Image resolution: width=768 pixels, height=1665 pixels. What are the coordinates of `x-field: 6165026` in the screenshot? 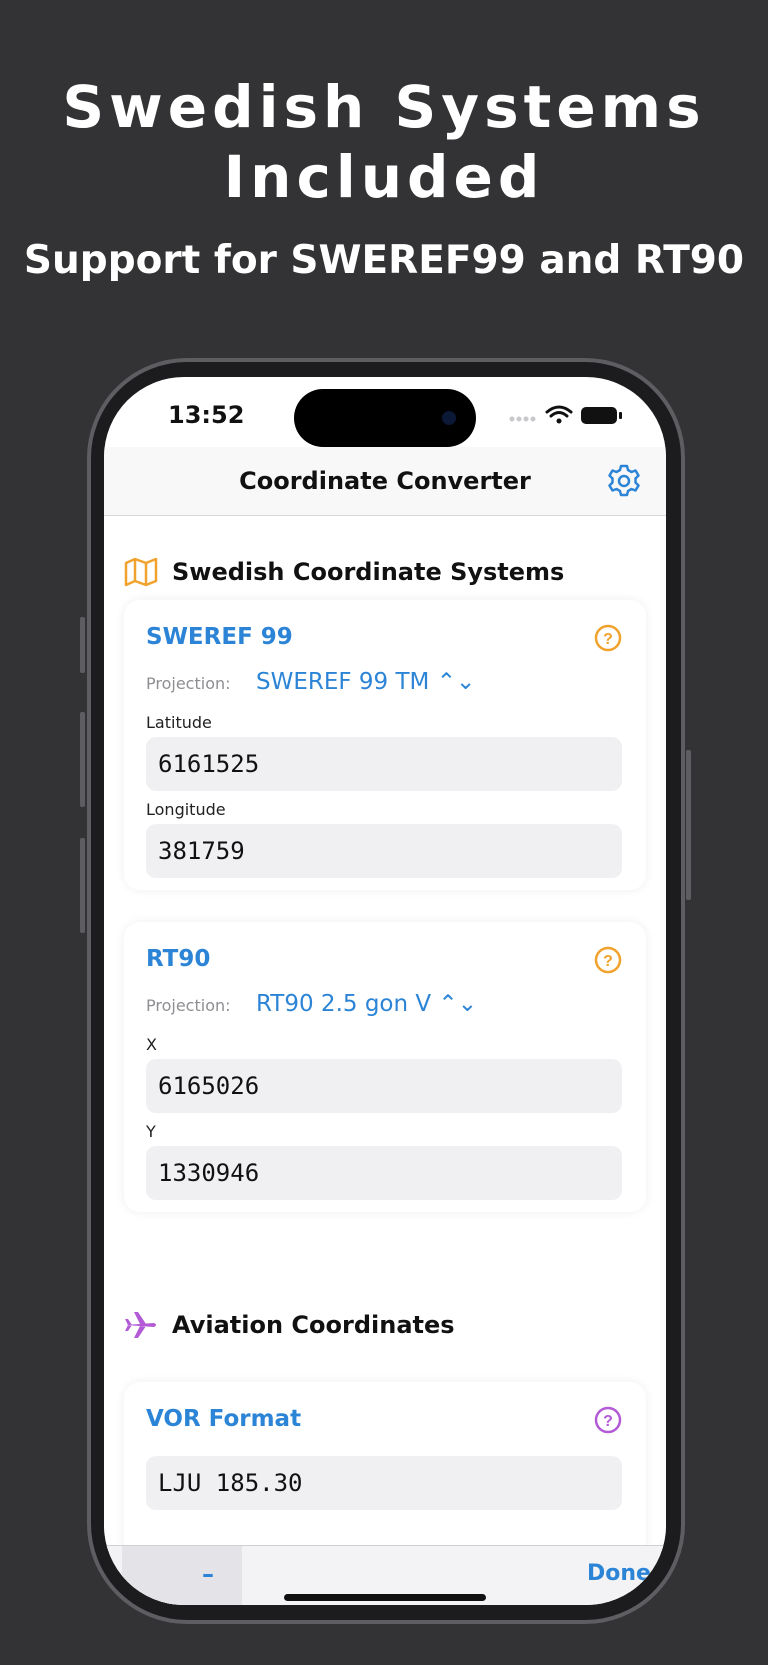 It's located at (384, 1086).